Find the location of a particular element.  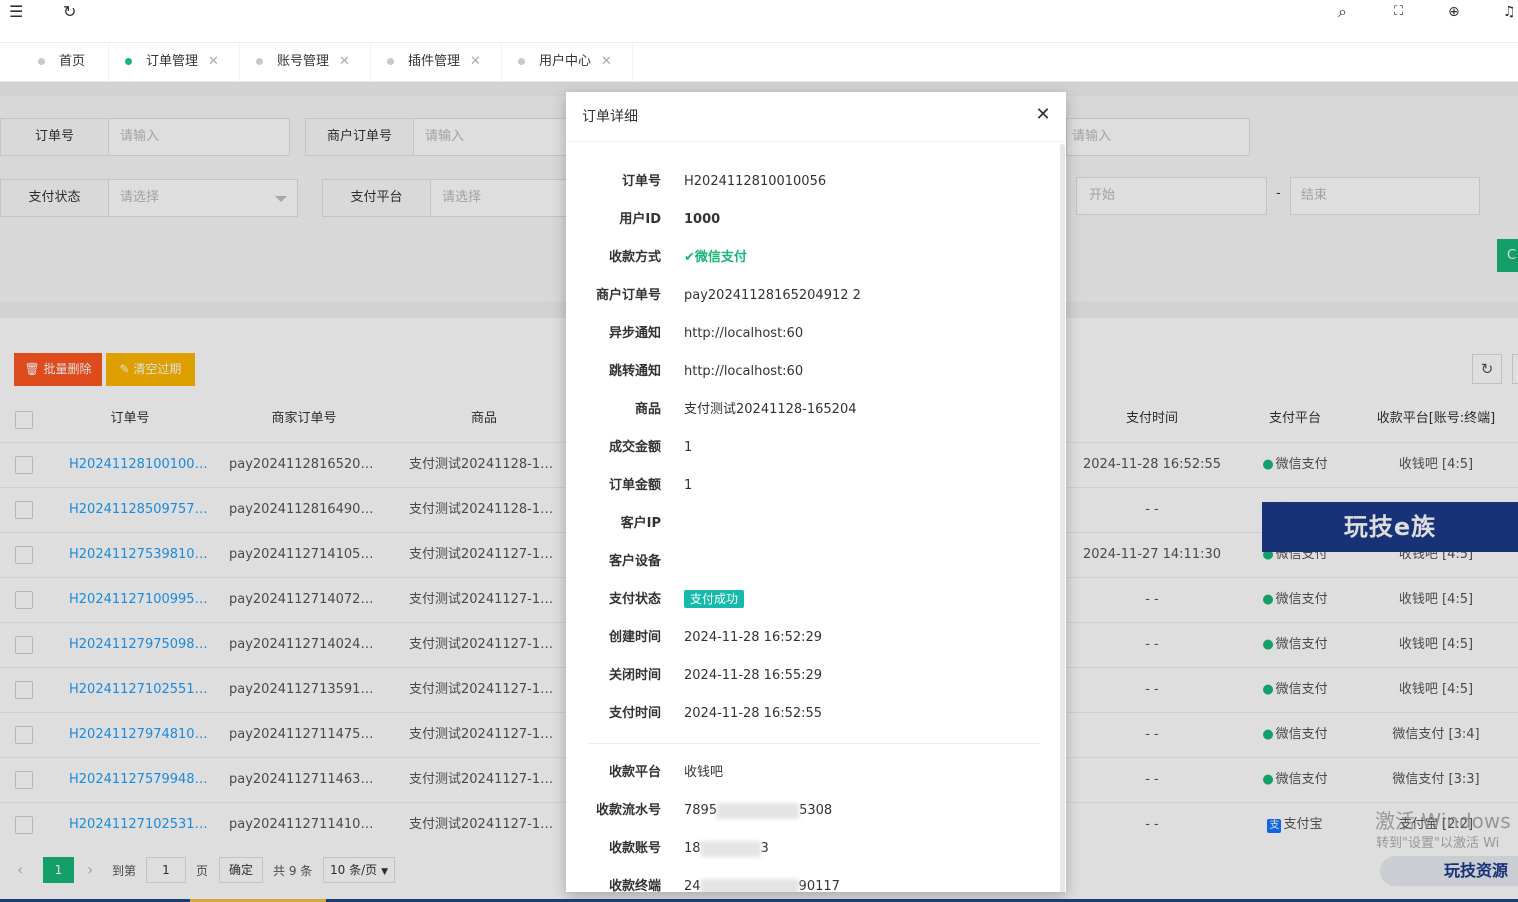

tab-home: 首页 is located at coordinates (61, 62).